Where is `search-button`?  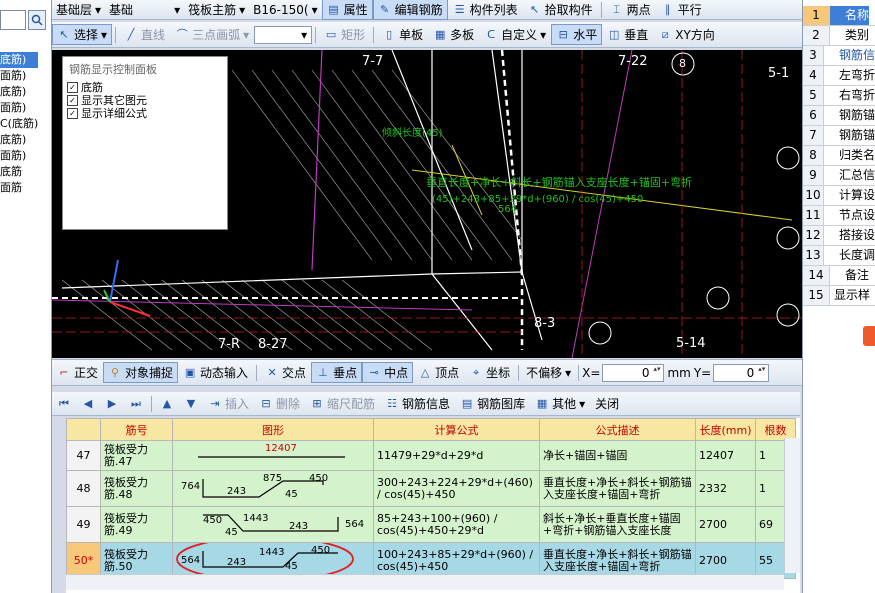
search-button is located at coordinates (37, 20).